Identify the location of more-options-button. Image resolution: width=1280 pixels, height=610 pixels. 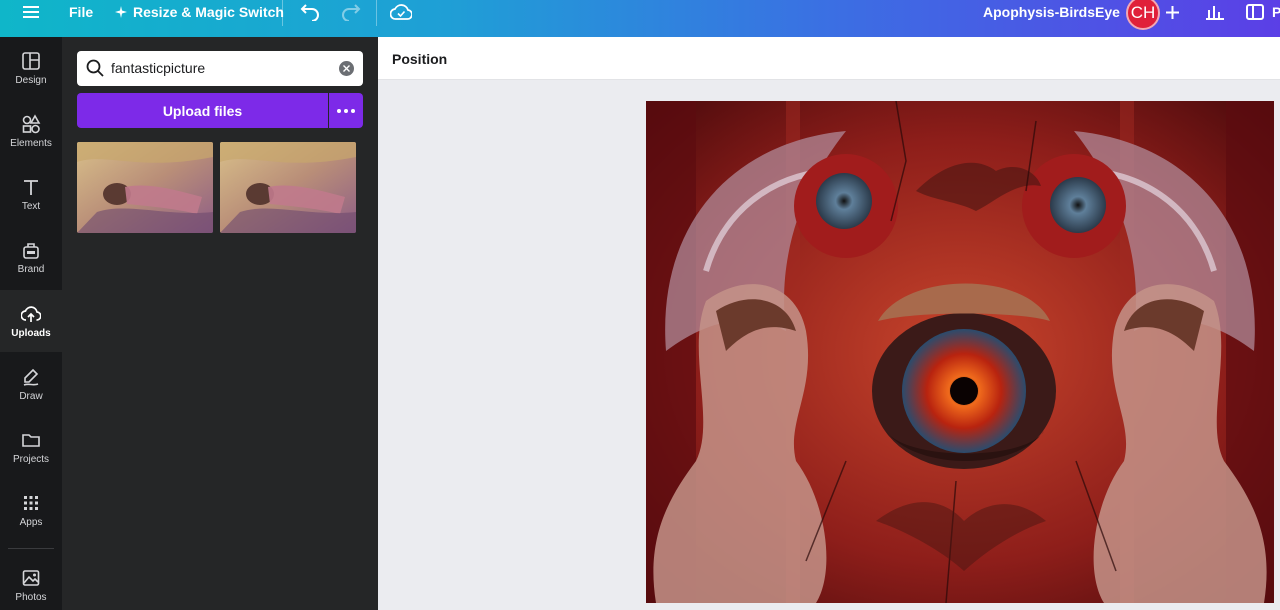
(346, 110).